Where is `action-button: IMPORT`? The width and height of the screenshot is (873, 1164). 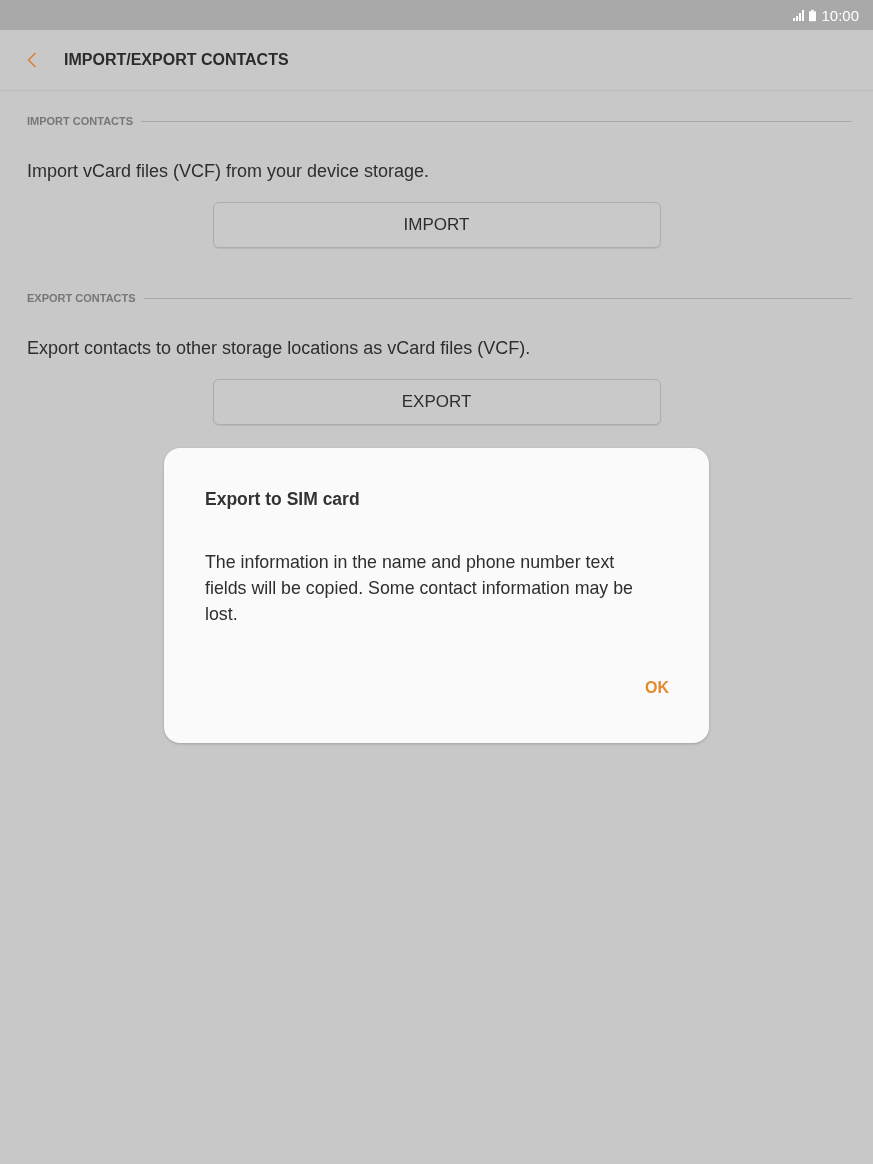 action-button: IMPORT is located at coordinates (436, 225).